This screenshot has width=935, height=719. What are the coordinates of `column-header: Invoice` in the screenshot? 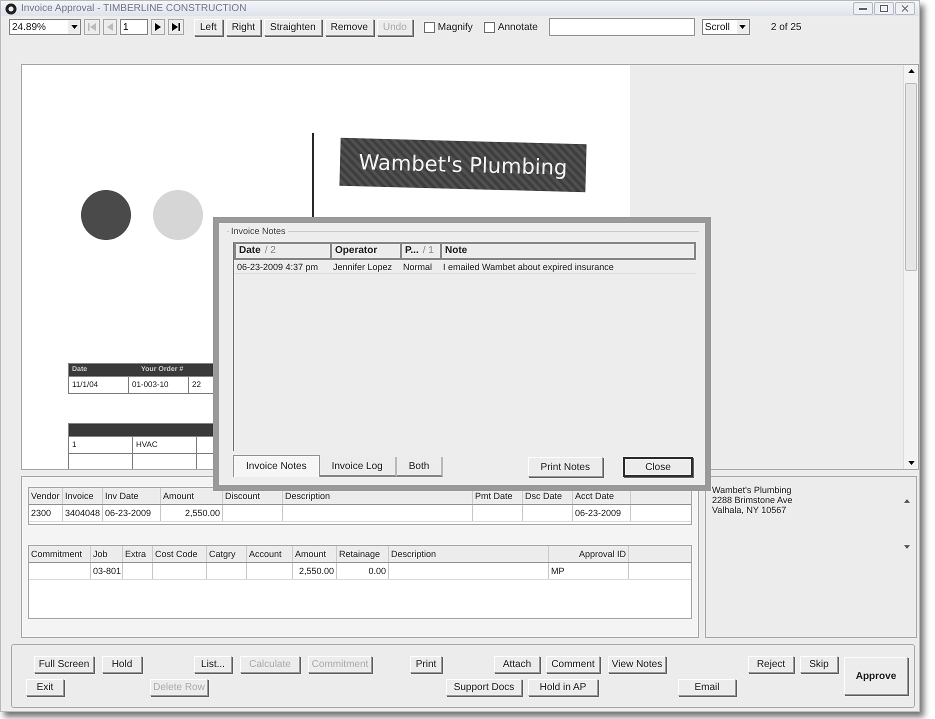 It's located at (83, 496).